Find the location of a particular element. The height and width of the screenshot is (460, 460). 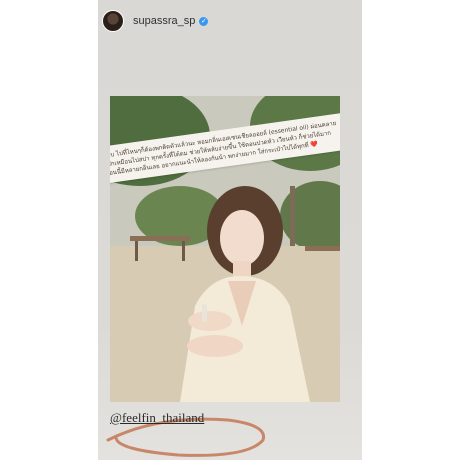

verified-badge-icon: ✓ is located at coordinates (204, 21).